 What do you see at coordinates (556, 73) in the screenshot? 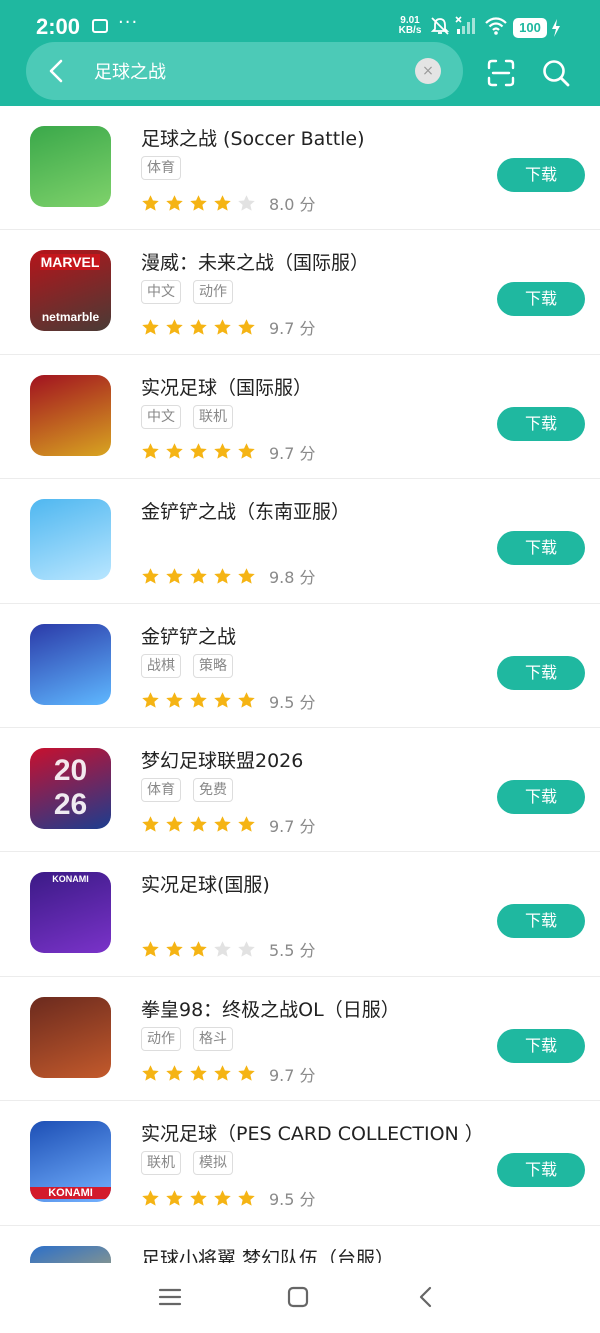
I see `search-icon` at bounding box center [556, 73].